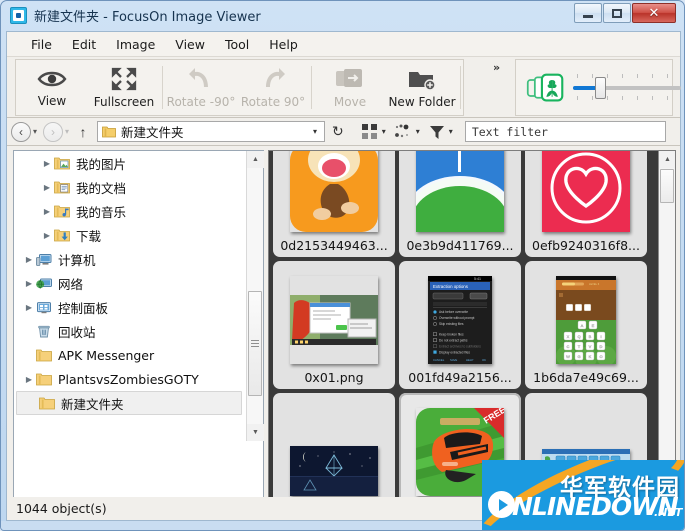 This screenshot has height=531, width=685. I want to click on view-mode-button: ▾, so click(373, 131).